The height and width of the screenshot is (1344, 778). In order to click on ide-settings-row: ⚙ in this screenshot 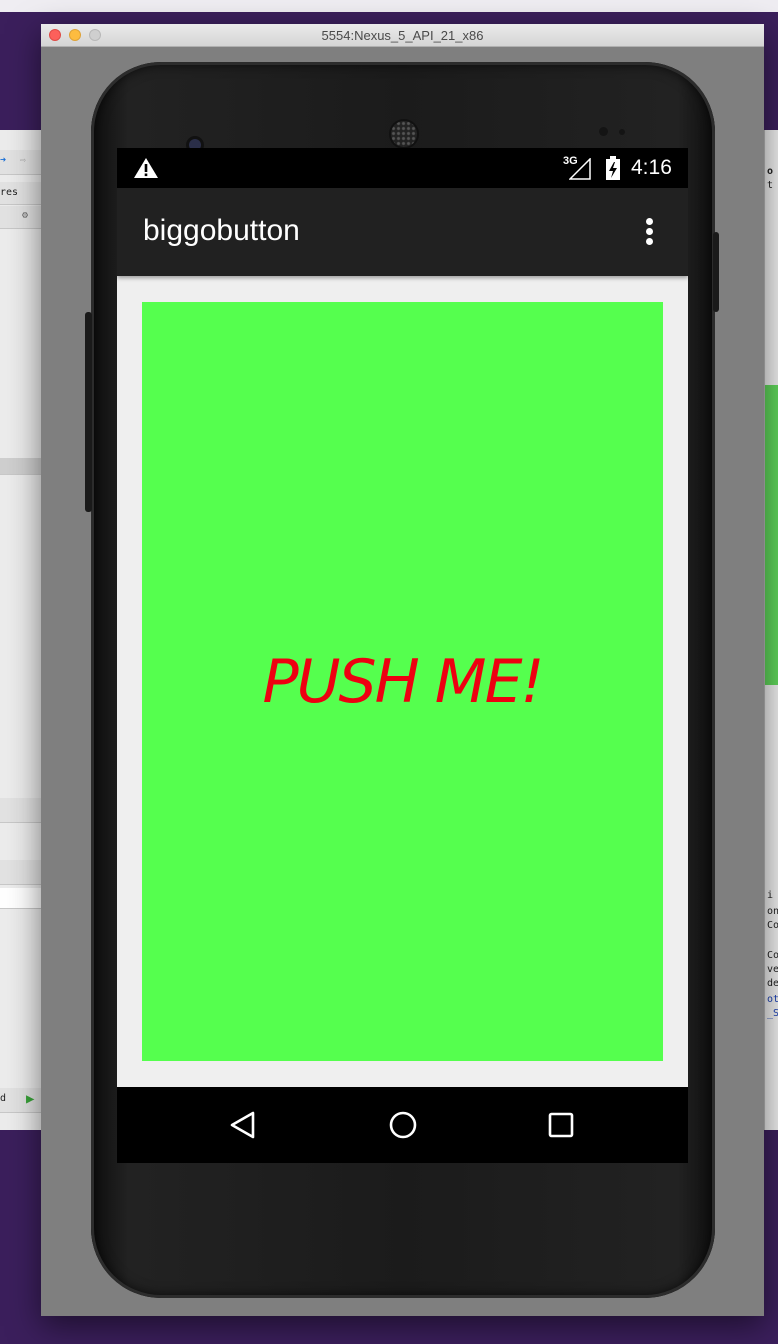, I will do `click(22, 217)`.